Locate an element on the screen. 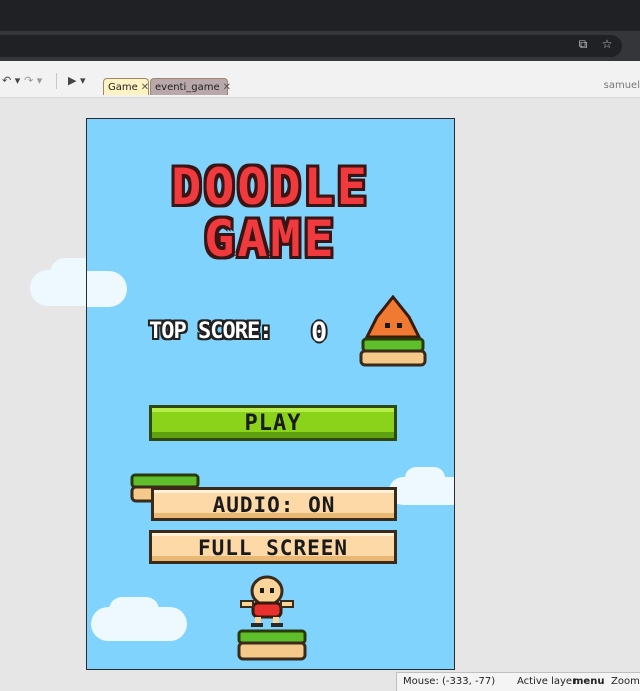 This screenshot has height=691, width=640. editor-toolbar: ↶ ▾ ↷ ▾ ▶ ▾ is located at coordinates (320, 79).